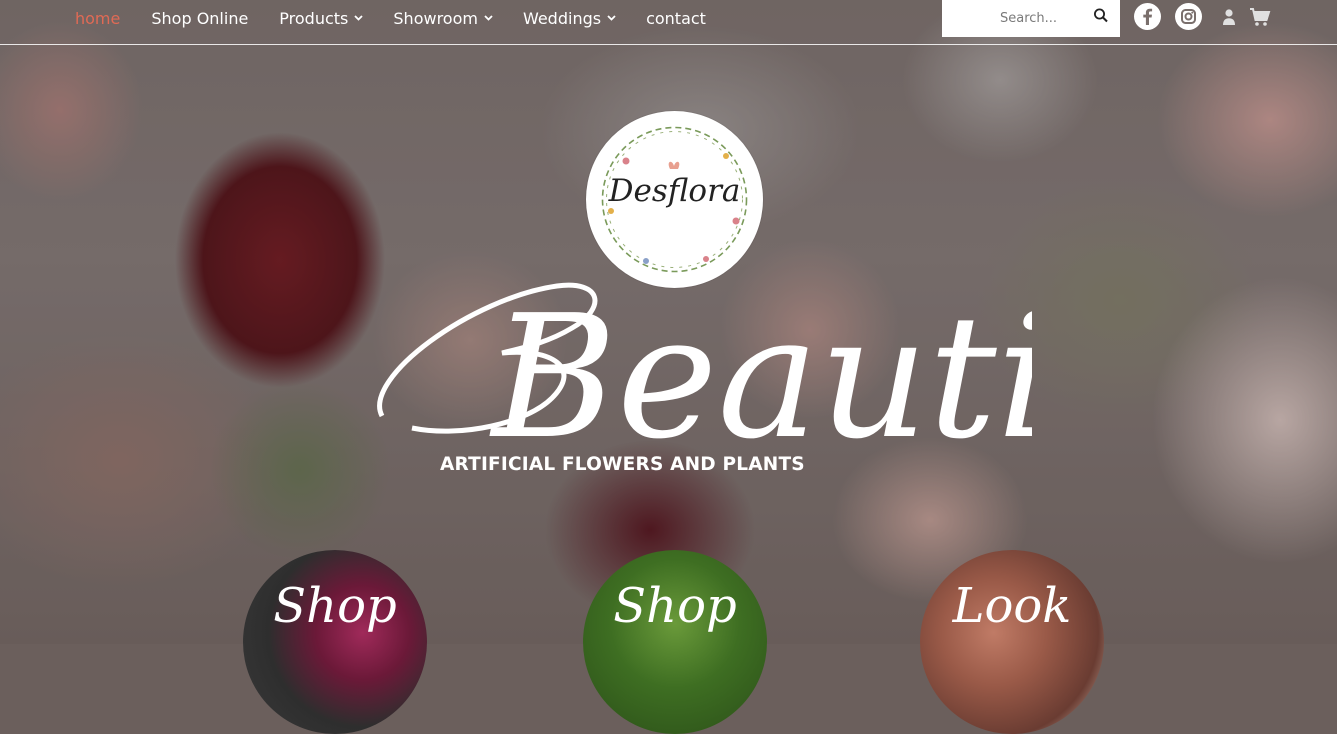  I want to click on logo-text: Desflora, so click(674, 191).